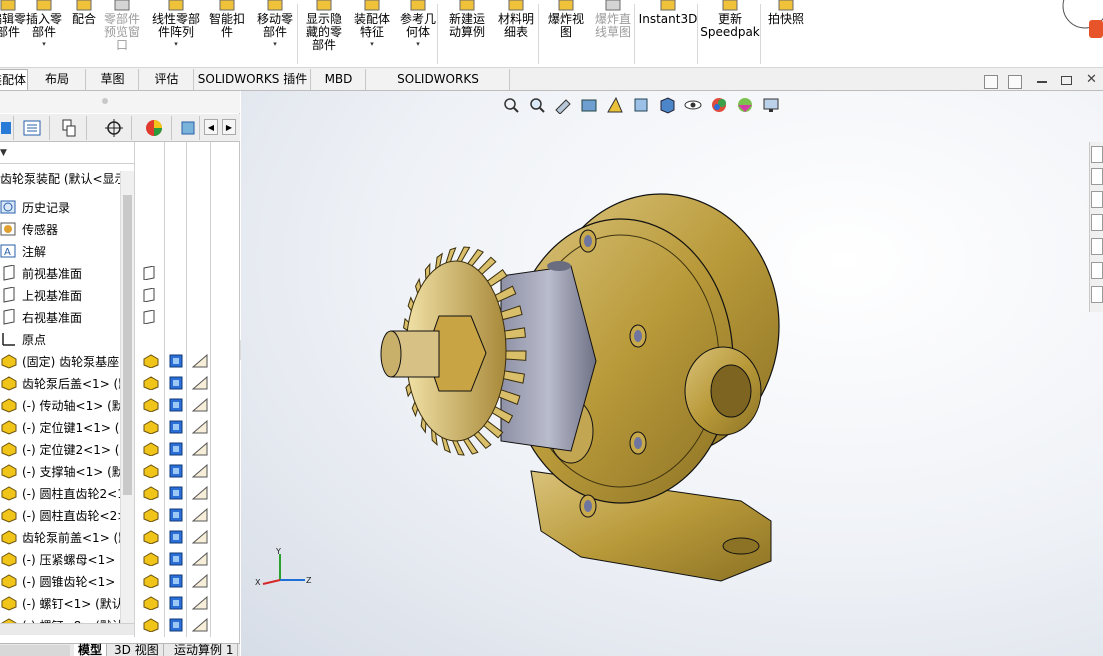  I want to click on input-method-icon, so click(1079, 22).